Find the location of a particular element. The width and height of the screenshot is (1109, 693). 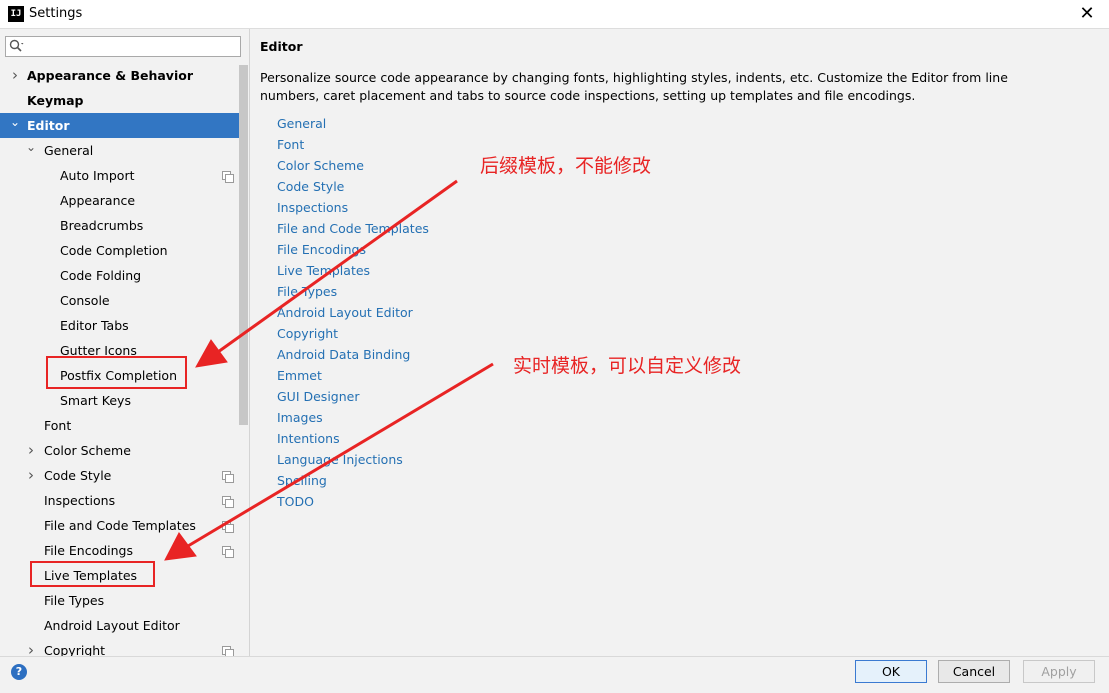

tree-item-label: Editor Tabs is located at coordinates (94, 325).